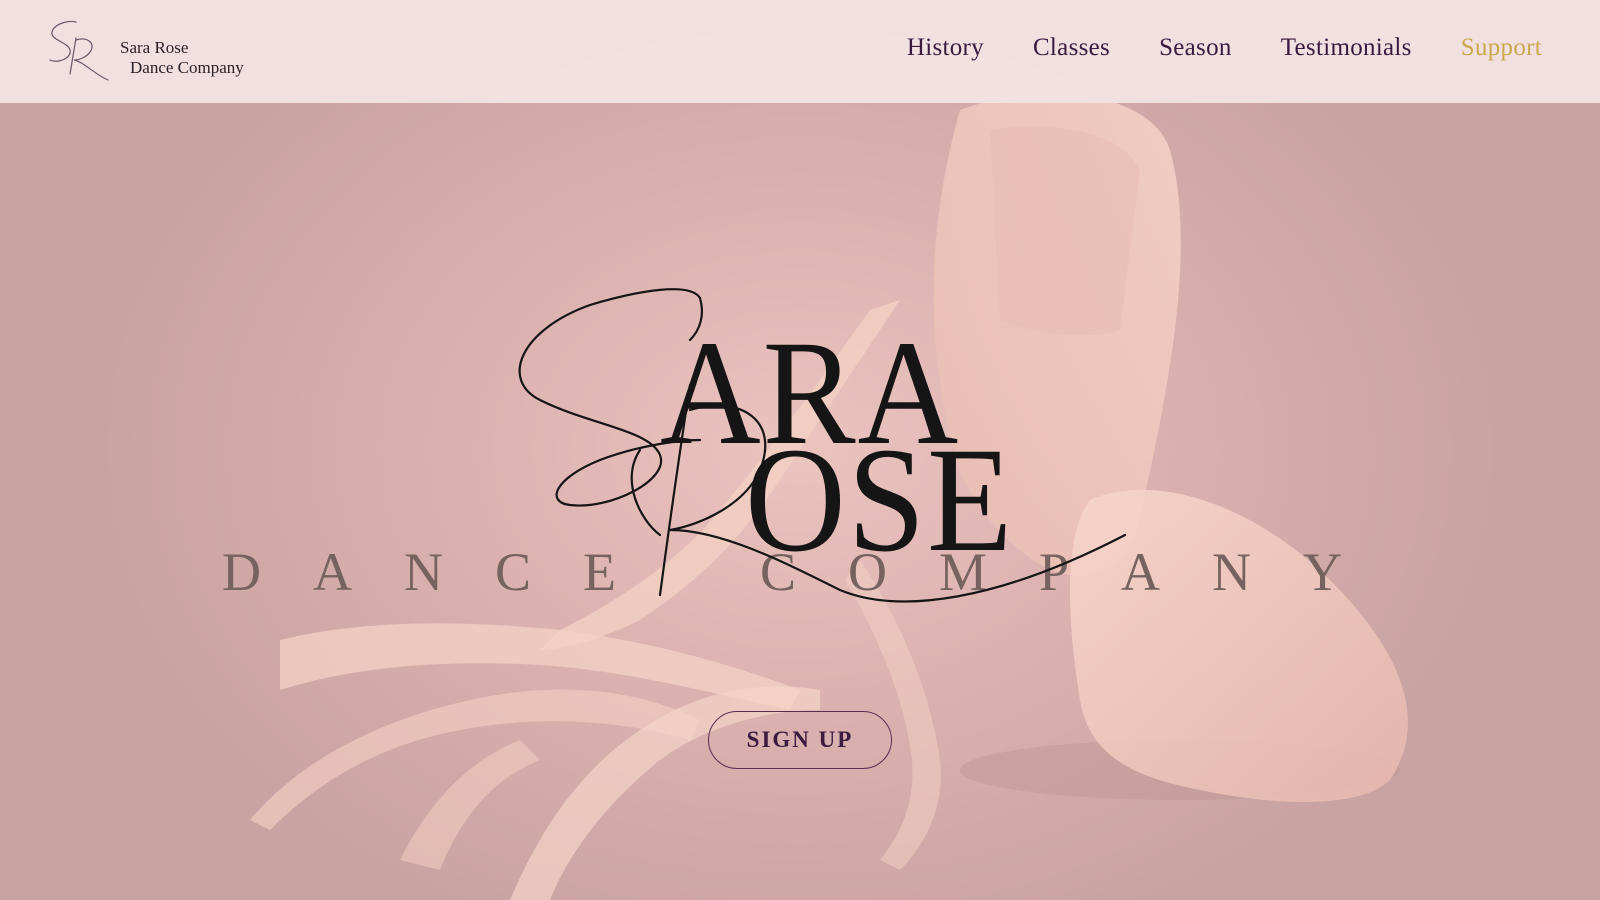  What do you see at coordinates (867, 572) in the screenshot?
I see `tagline-letter: O` at bounding box center [867, 572].